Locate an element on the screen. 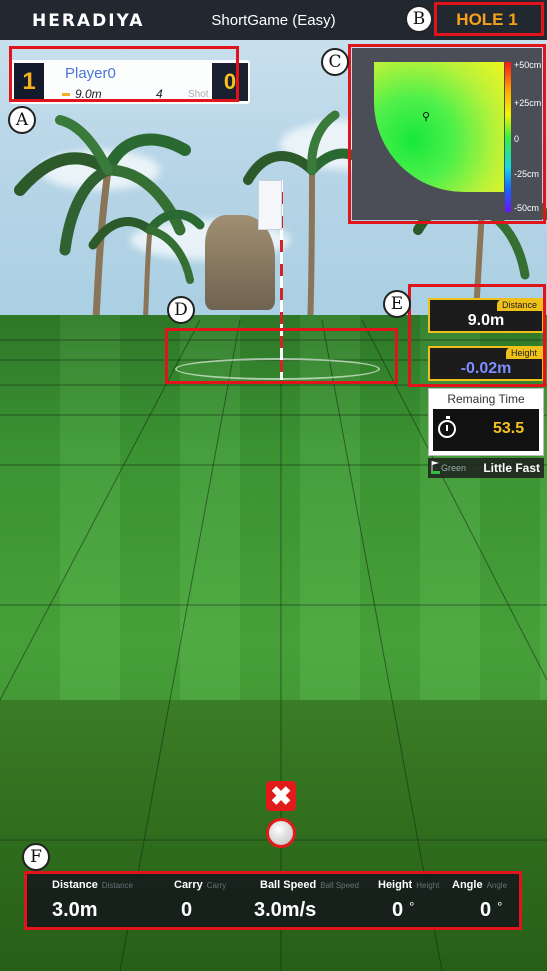 Image resolution: width=547 pixels, height=971 pixels. close-icon: ✖ is located at coordinates (281, 796).